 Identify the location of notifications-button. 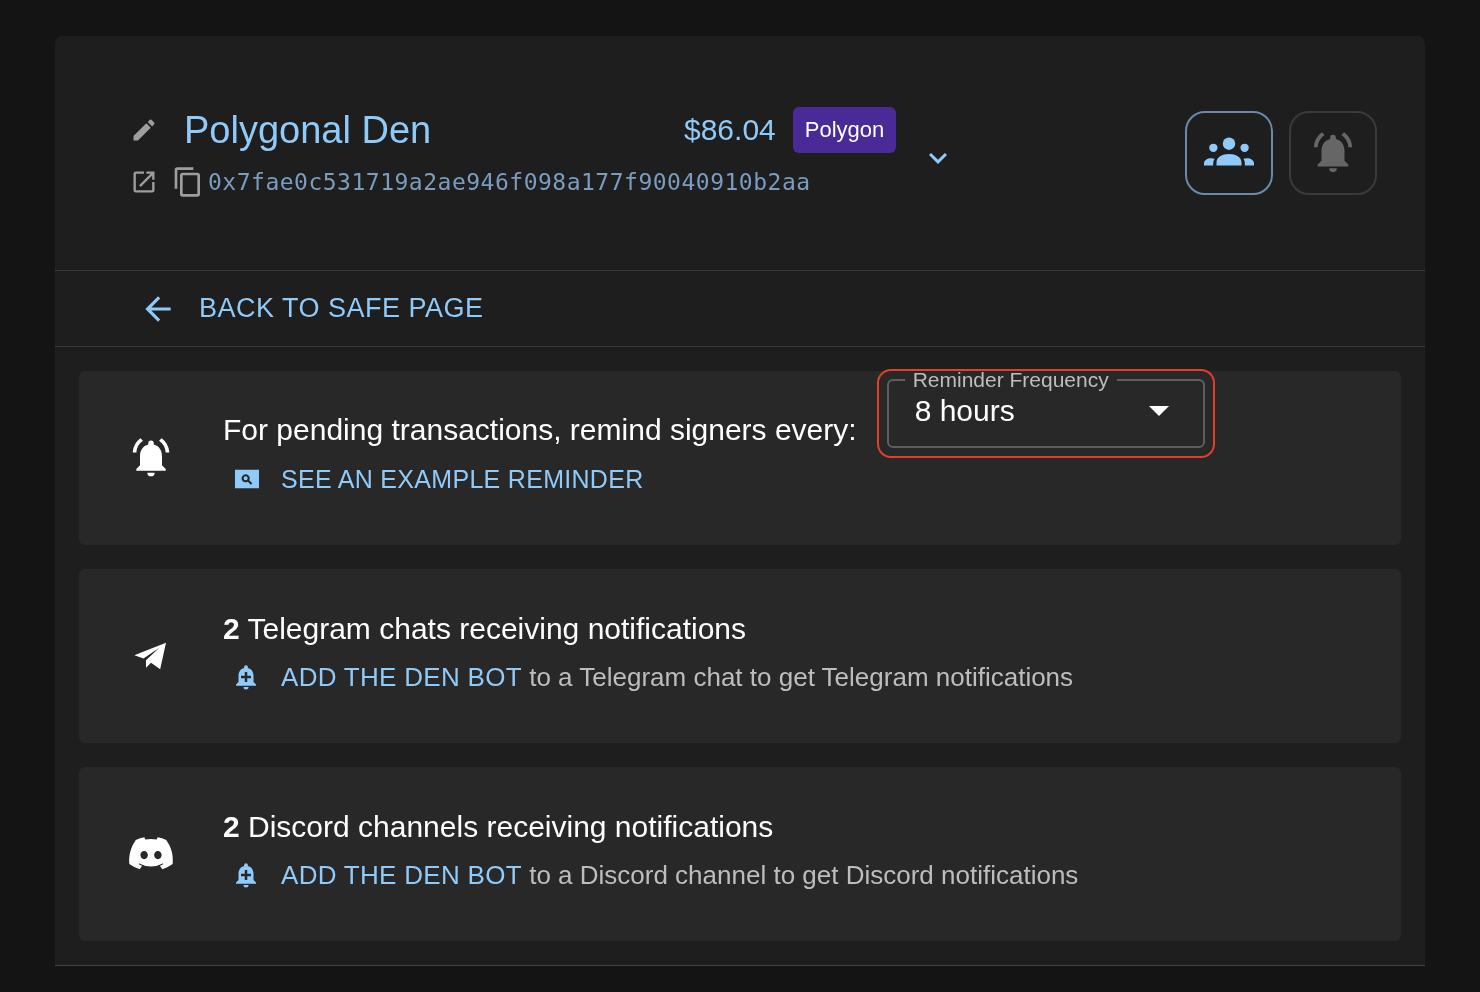
(1333, 153).